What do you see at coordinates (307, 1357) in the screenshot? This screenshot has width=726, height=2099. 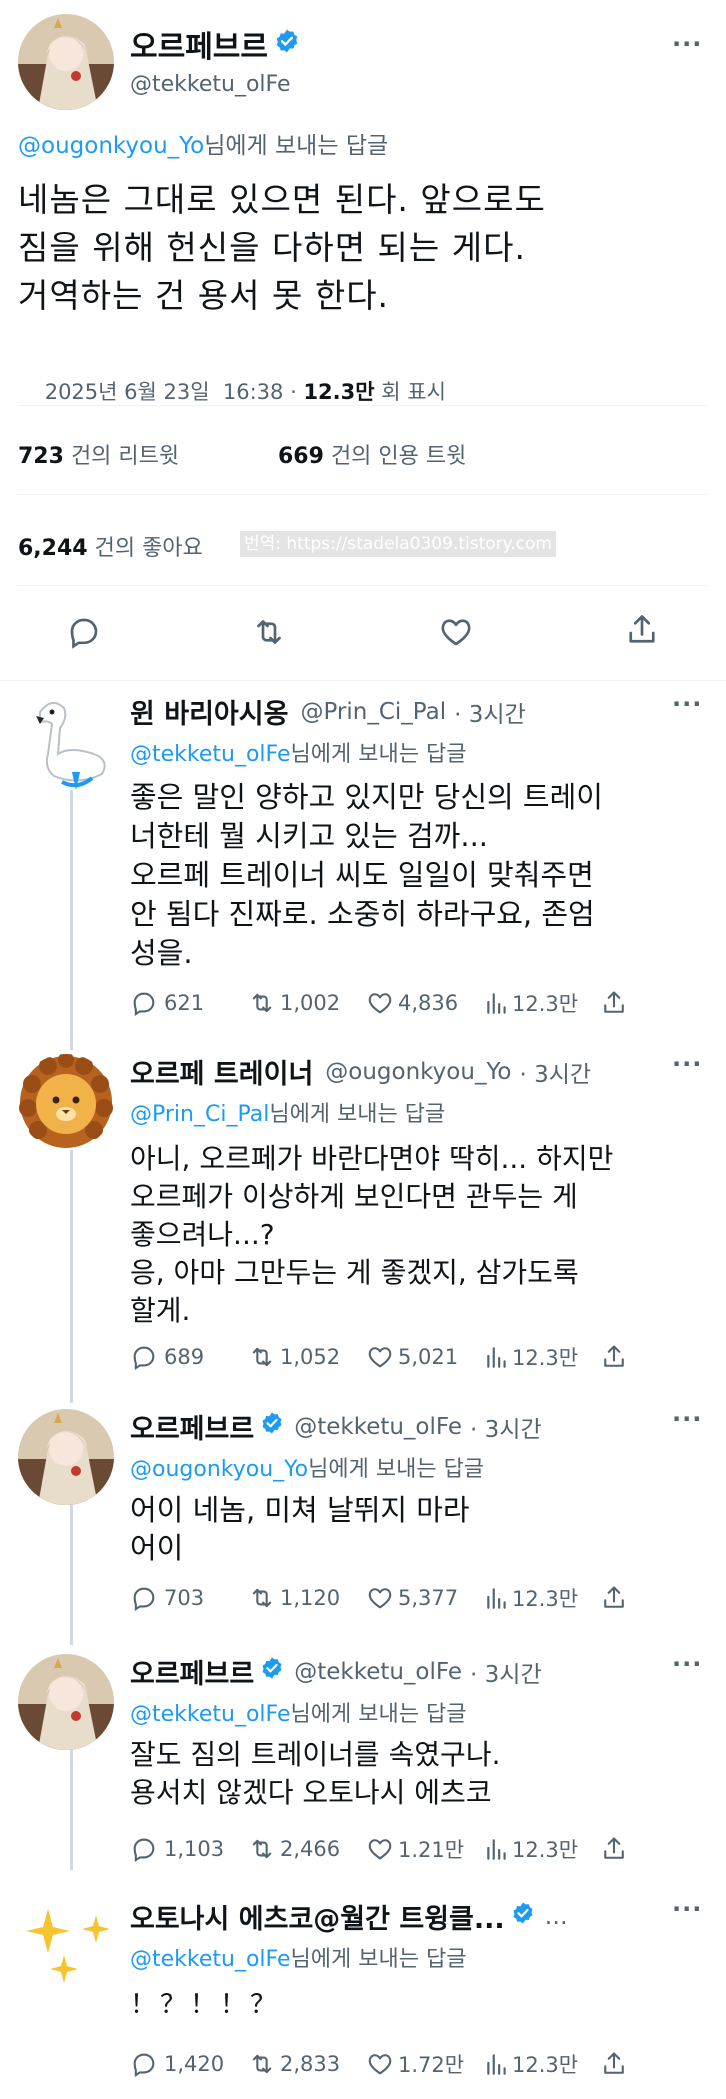 I see `retweet-button: 1,052` at bounding box center [307, 1357].